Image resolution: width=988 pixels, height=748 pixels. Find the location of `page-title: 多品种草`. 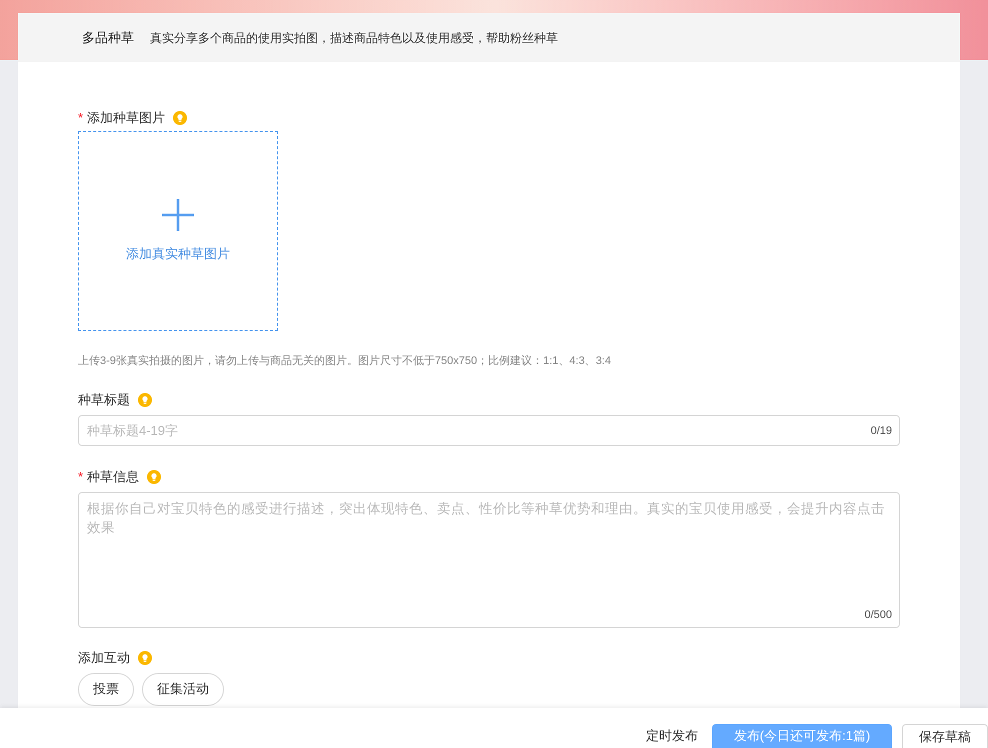

page-title: 多品种草 is located at coordinates (108, 37).